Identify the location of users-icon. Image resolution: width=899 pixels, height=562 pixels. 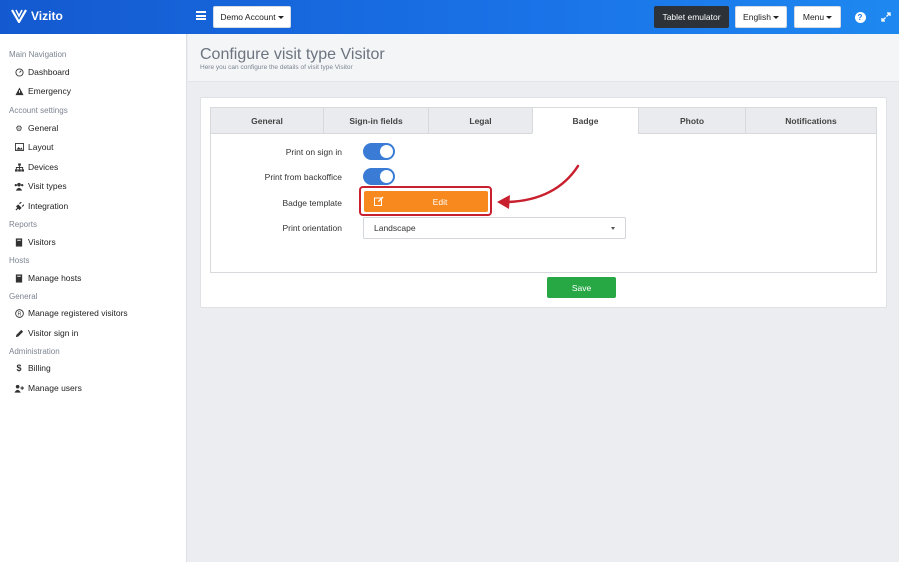
(19, 186).